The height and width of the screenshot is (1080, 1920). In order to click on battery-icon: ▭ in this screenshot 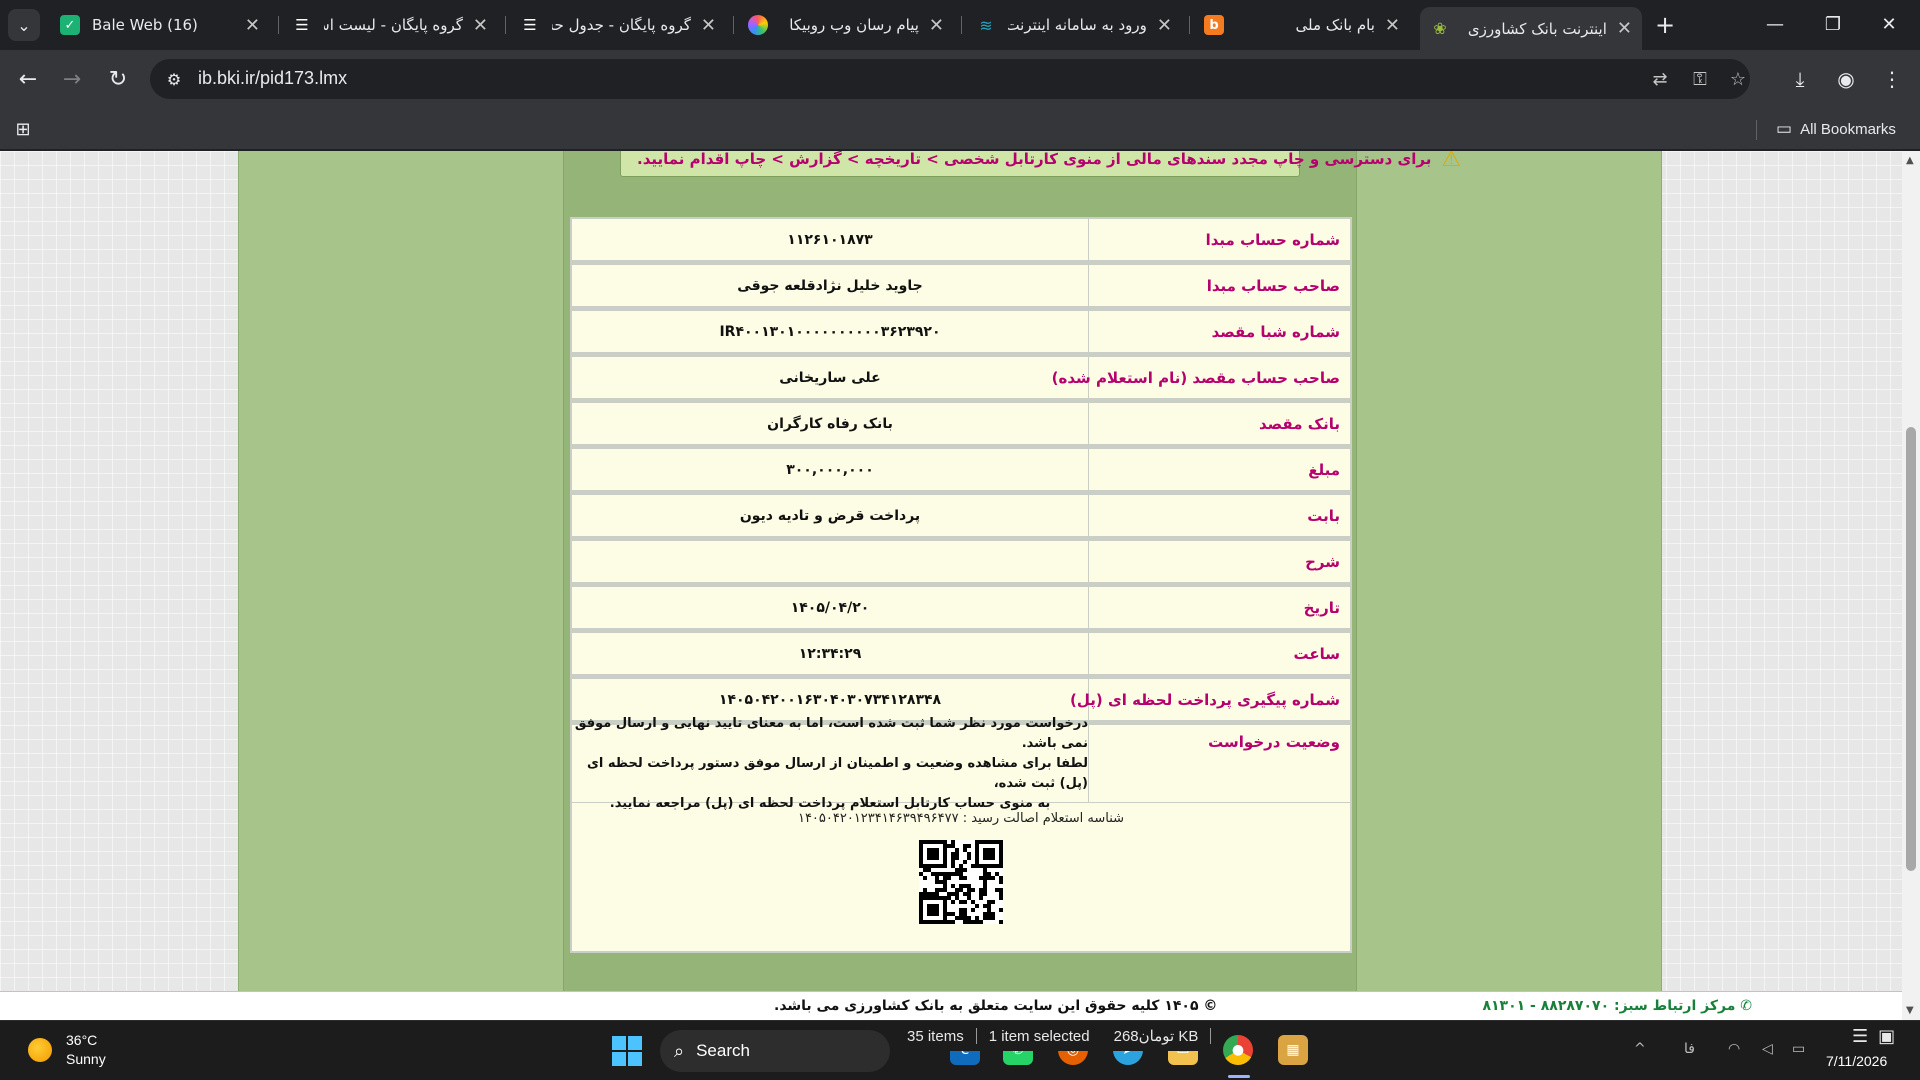, I will do `click(1798, 1049)`.